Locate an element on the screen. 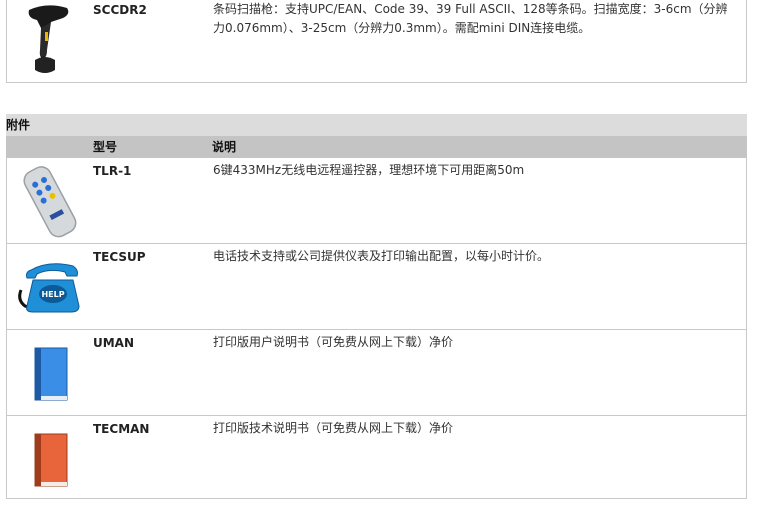 Image resolution: width=758 pixels, height=508 pixels. svg-text: HELP is located at coordinates (52, 294).